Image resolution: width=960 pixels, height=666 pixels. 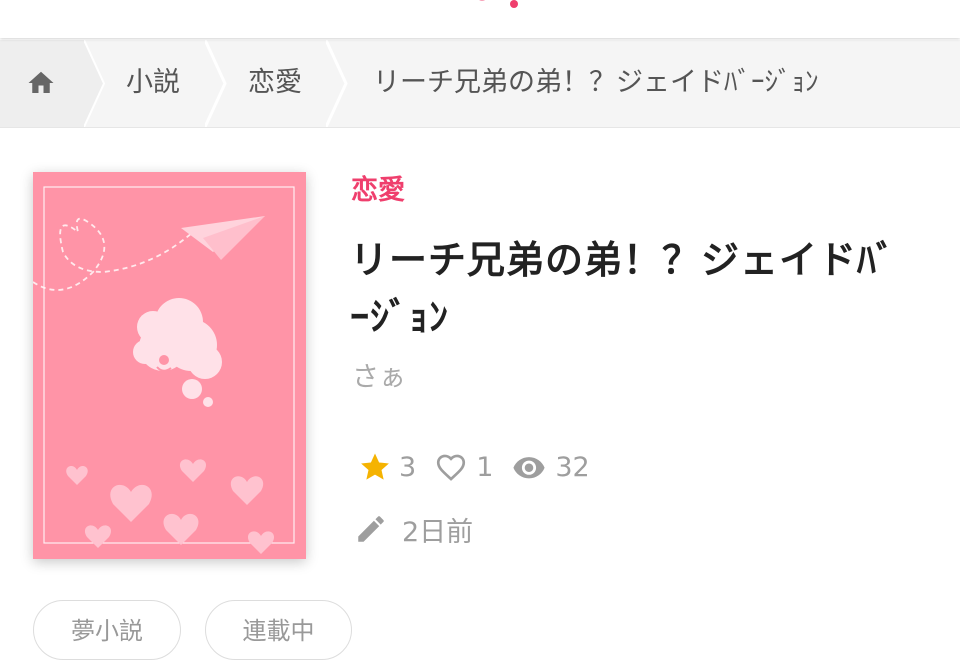 What do you see at coordinates (378, 191) in the screenshot?
I see `book-genre: 恋愛` at bounding box center [378, 191].